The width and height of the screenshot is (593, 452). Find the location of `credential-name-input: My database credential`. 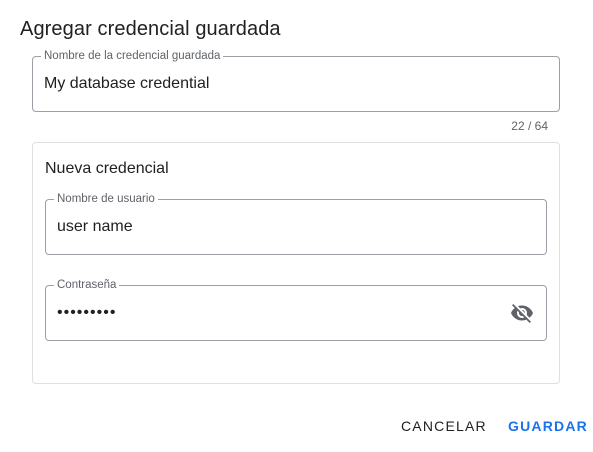

credential-name-input: My database credential is located at coordinates (296, 84).